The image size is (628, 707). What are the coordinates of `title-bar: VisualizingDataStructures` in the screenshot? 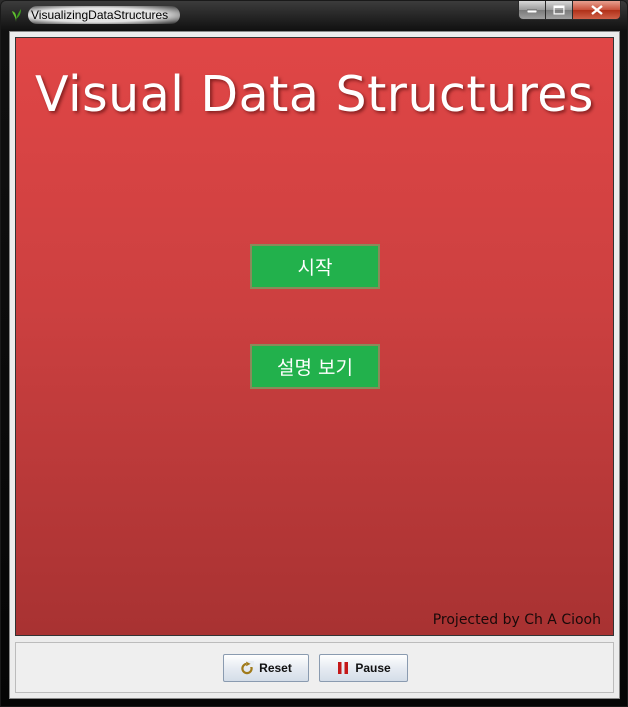 It's located at (314, 16).